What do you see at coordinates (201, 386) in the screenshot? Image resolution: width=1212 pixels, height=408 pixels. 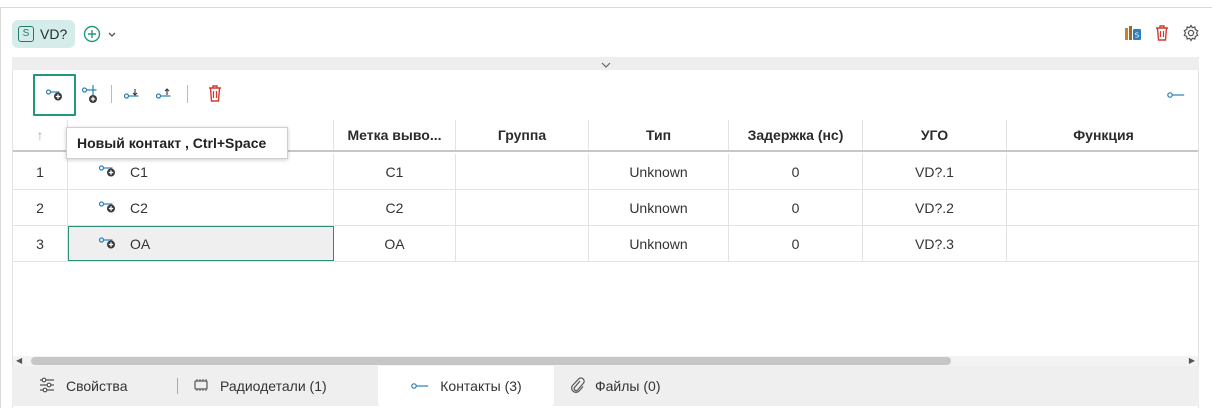 I see `chip-icon` at bounding box center [201, 386].